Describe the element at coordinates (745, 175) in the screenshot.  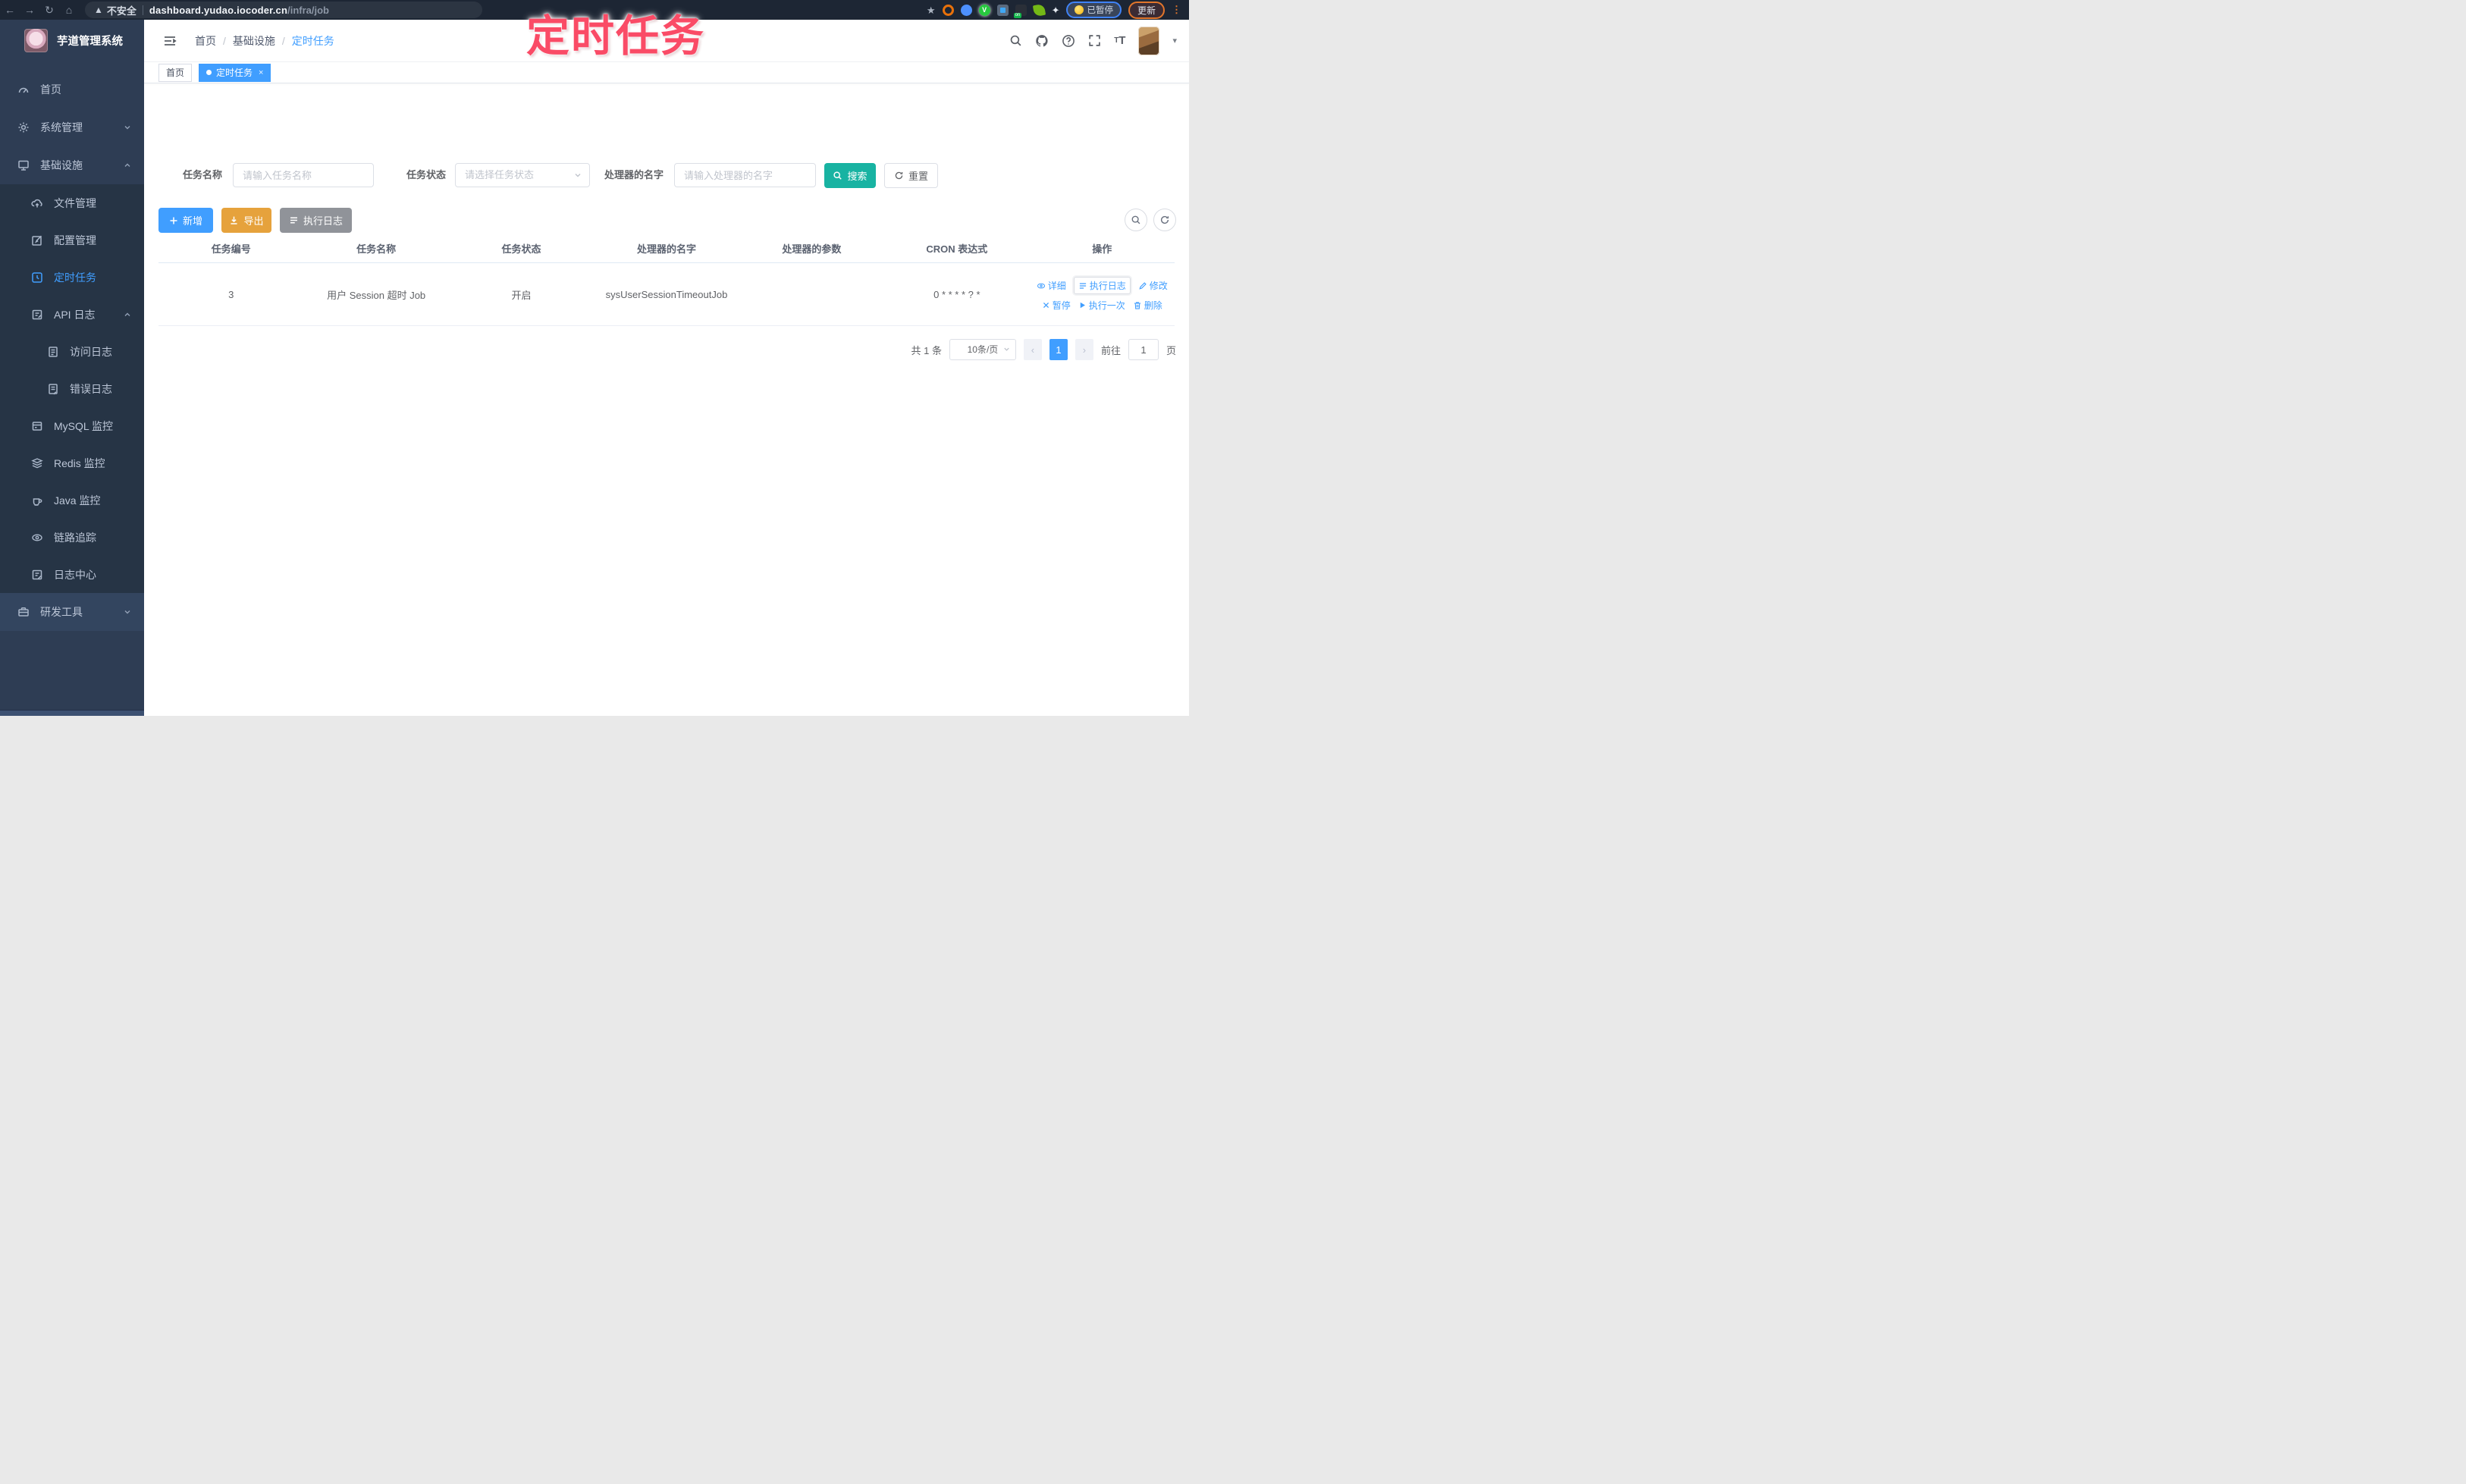
I see `handler-name-input` at that location.